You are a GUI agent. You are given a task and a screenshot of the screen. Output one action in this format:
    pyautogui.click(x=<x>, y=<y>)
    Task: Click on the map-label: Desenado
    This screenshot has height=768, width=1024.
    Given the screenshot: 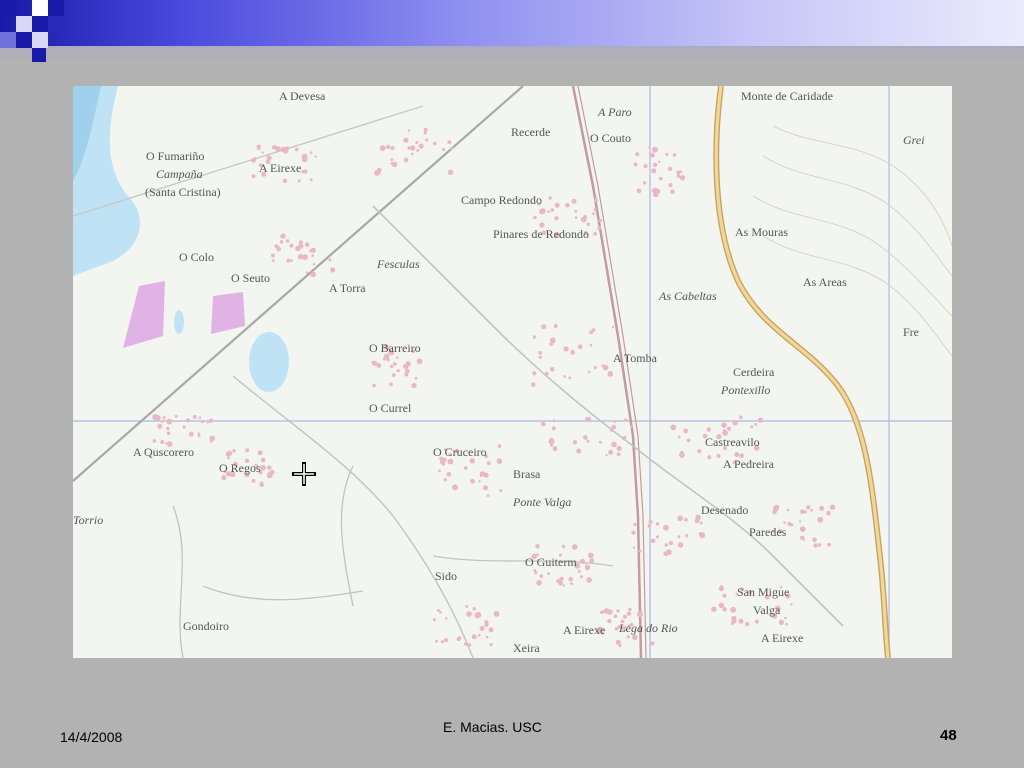 What is the action you would take?
    pyautogui.click(x=724, y=510)
    